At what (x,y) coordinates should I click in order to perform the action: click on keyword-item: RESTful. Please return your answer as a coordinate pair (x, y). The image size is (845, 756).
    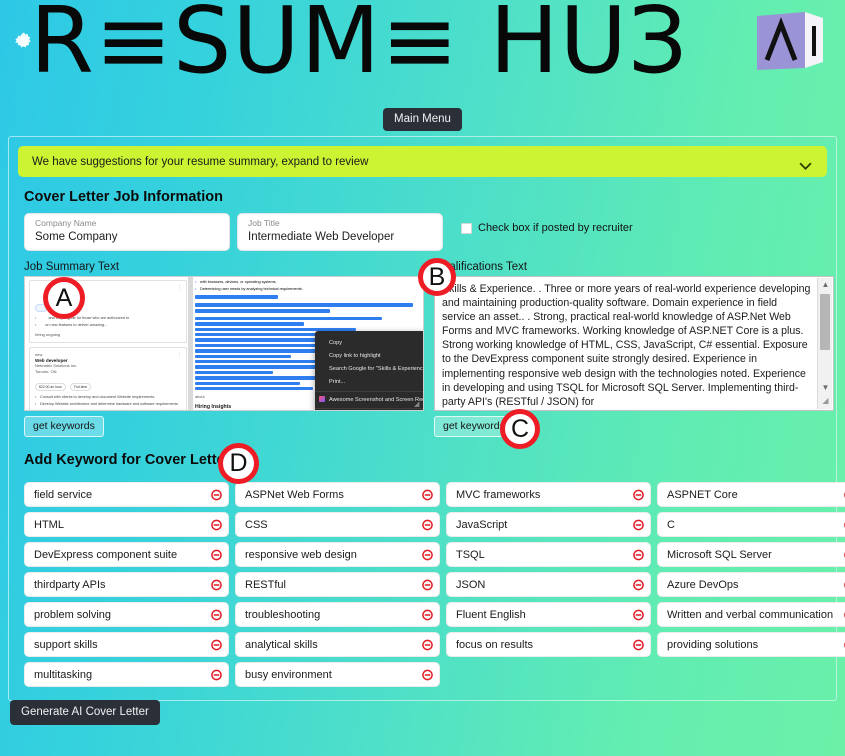
    Looking at the image, I should click on (337, 584).